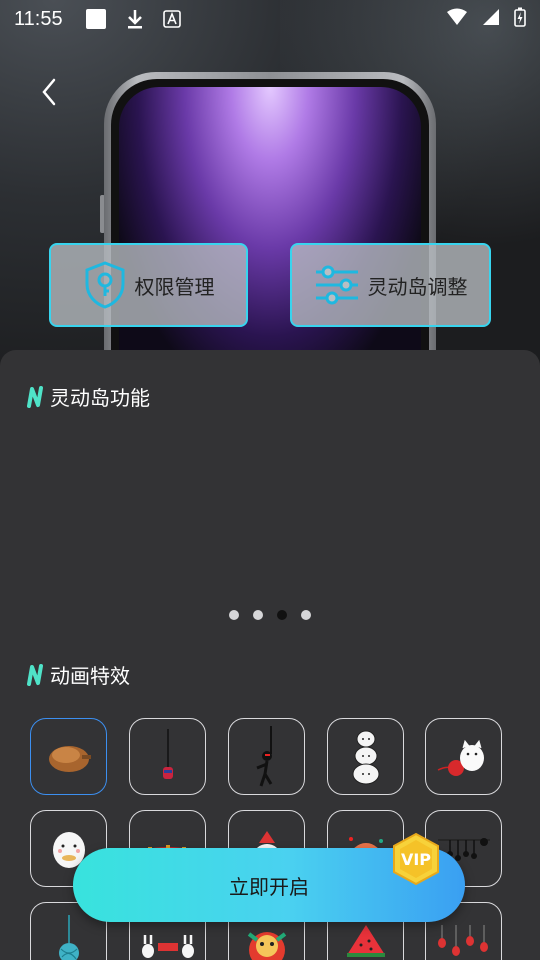 The height and width of the screenshot is (960, 540). I want to click on back-button, so click(49, 92).